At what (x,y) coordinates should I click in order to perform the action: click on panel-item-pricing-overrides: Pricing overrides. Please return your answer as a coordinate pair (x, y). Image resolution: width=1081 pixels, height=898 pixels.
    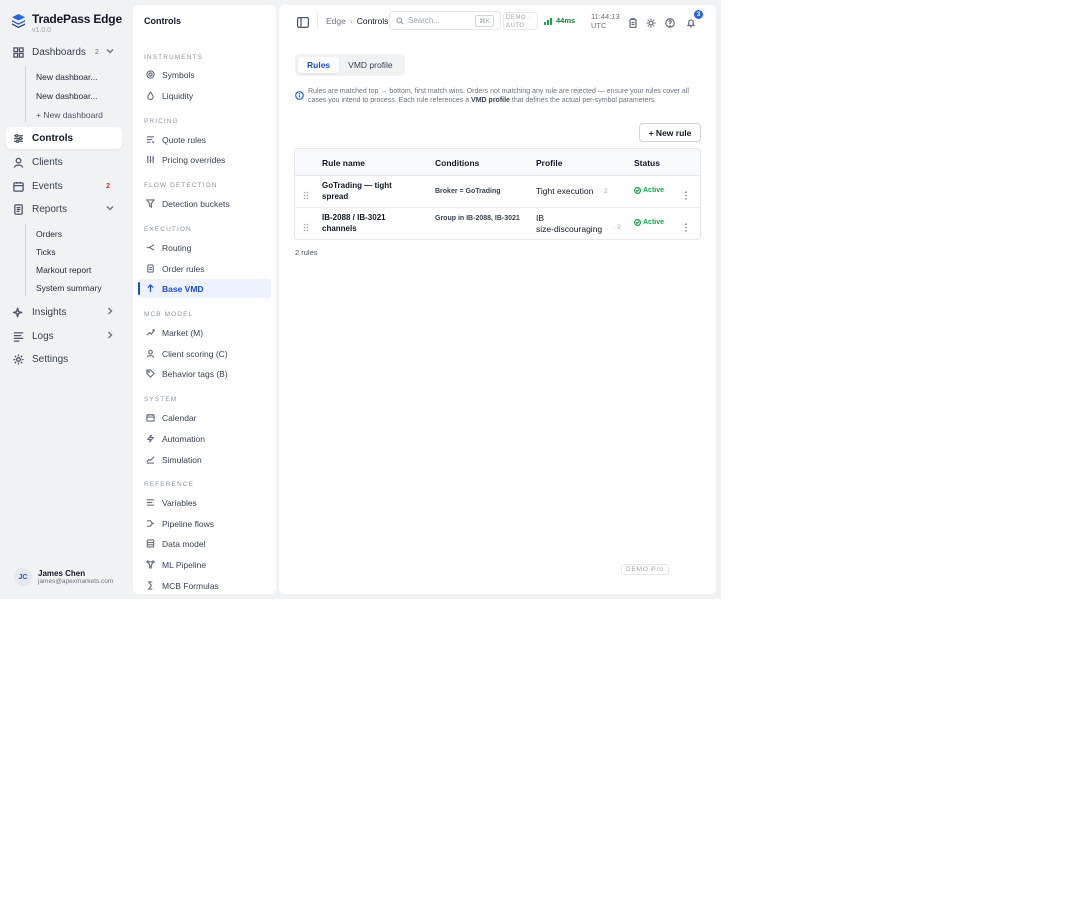
    Looking at the image, I should click on (204, 159).